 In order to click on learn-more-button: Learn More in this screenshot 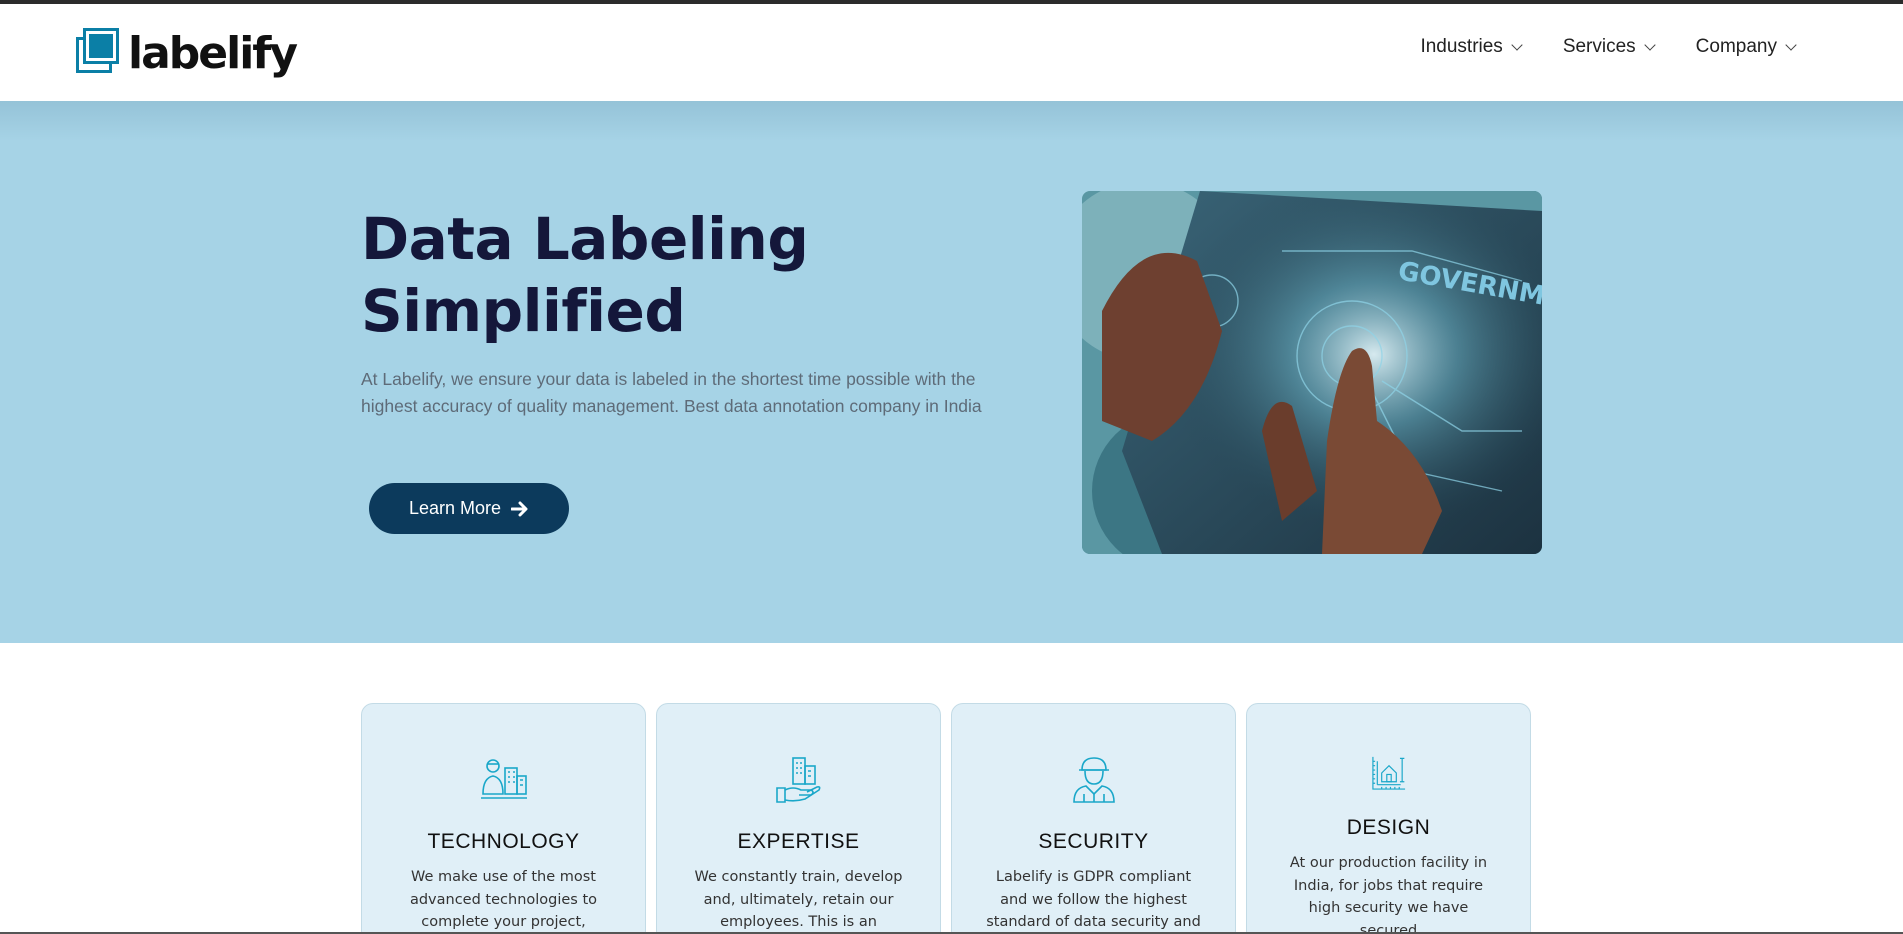, I will do `click(469, 508)`.